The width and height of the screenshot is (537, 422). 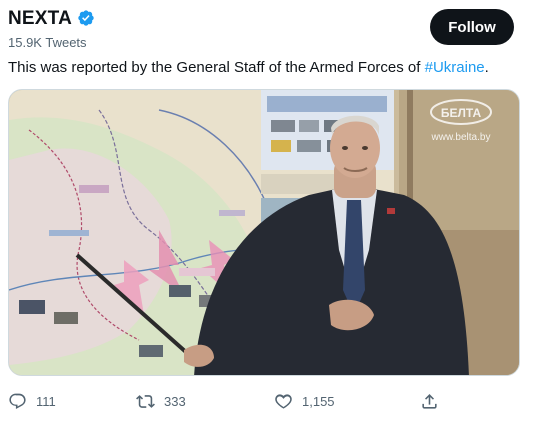 I want to click on like-icon, so click(x=283, y=401).